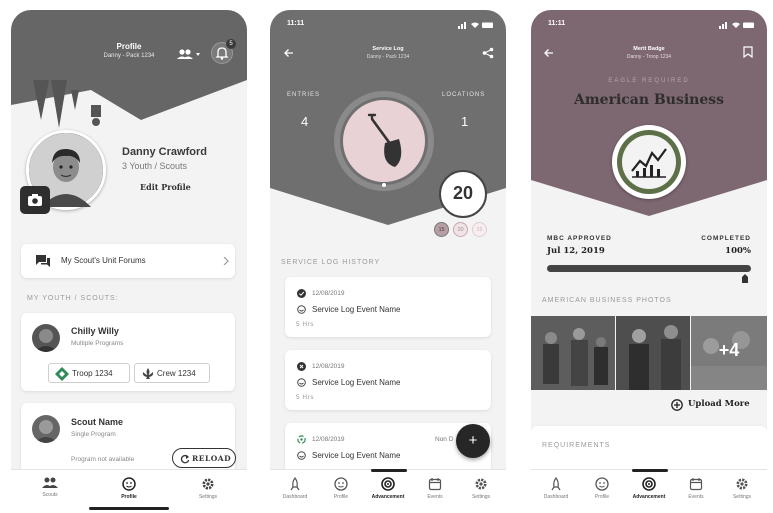  I want to click on users-icon, so click(188, 54).